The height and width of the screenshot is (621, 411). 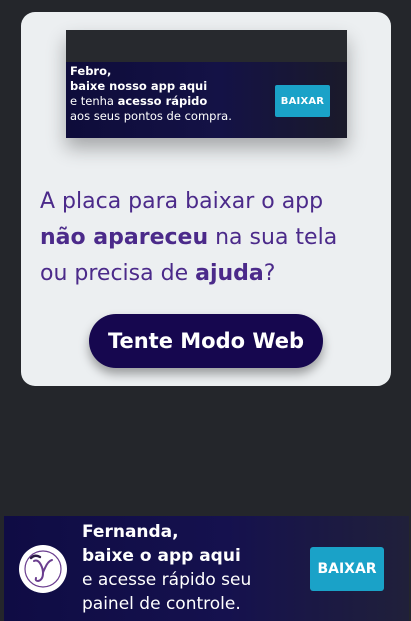 I want to click on banner-line-3: e acesse rápido seu, so click(x=167, y=580).